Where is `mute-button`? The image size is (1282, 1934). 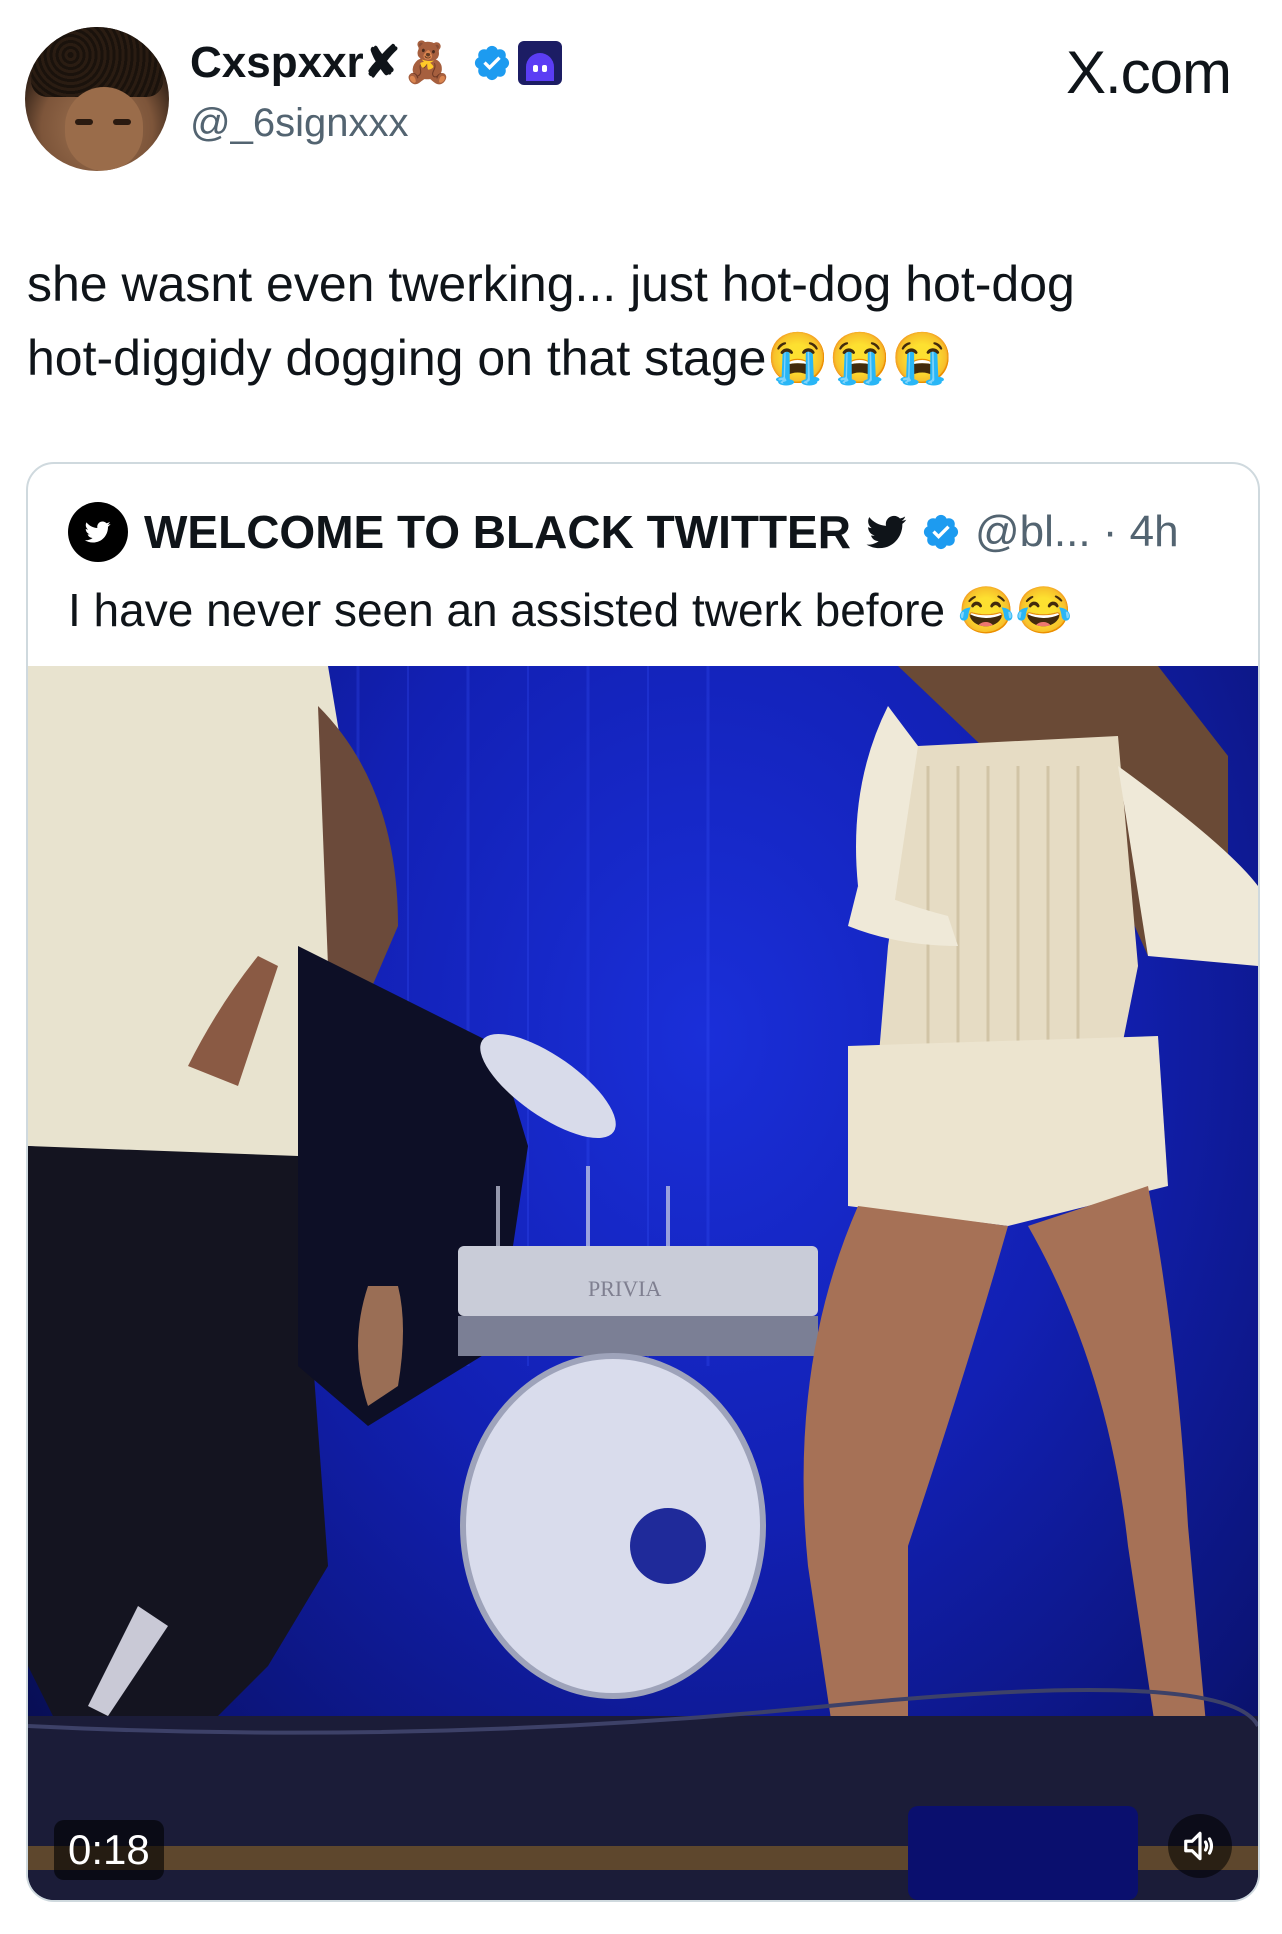
mute-button is located at coordinates (1200, 1846).